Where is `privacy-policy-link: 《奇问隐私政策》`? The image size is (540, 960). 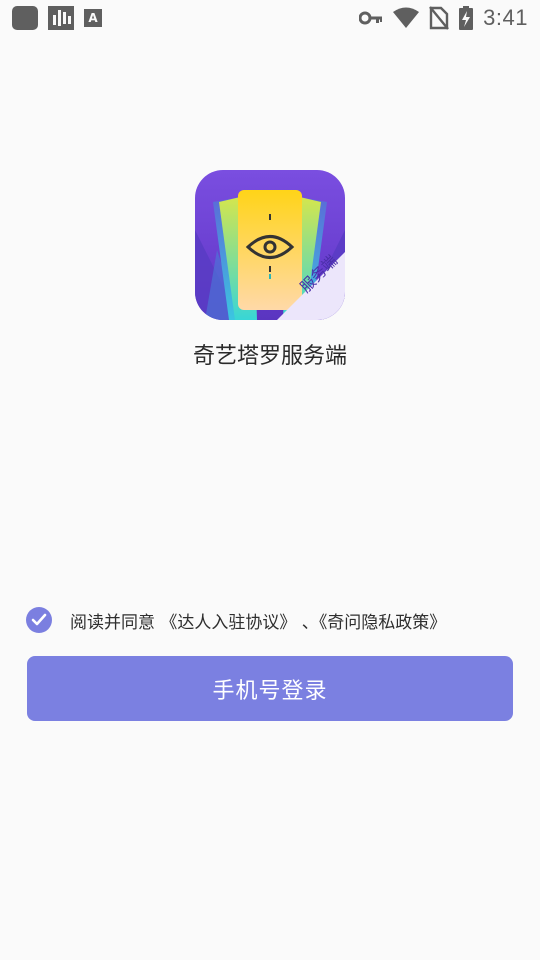
privacy-policy-link: 《奇问隐私政策》 is located at coordinates (383, 623).